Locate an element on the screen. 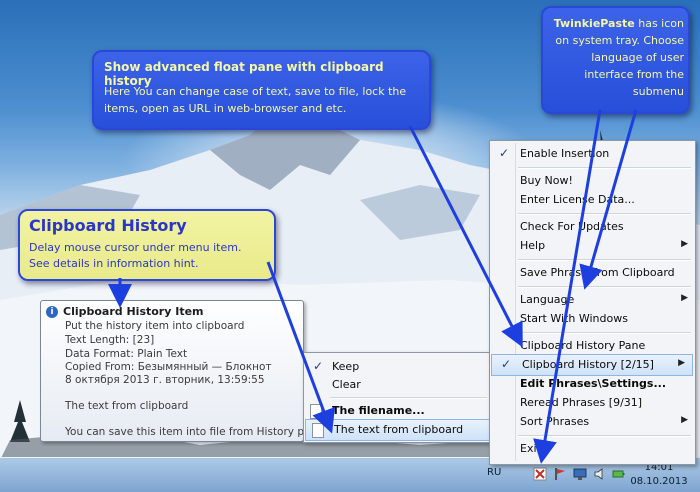  menu-item-label: Clear is located at coordinates (346, 384).